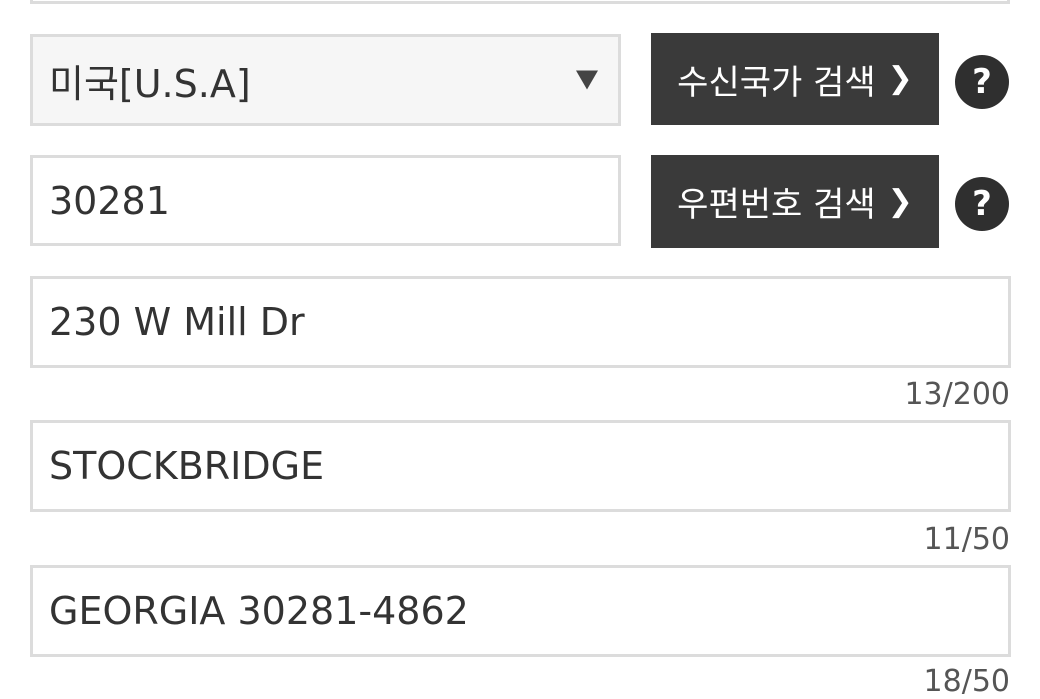 The image size is (1040, 699). What do you see at coordinates (966, 539) in the screenshot?
I see `city-char-counter: 11/50` at bounding box center [966, 539].